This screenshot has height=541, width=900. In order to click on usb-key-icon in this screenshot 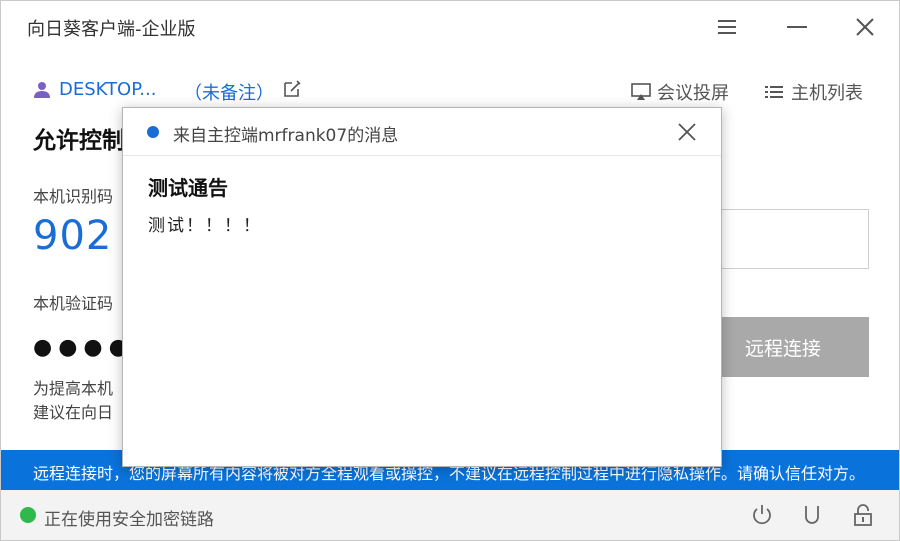, I will do `click(812, 515)`.